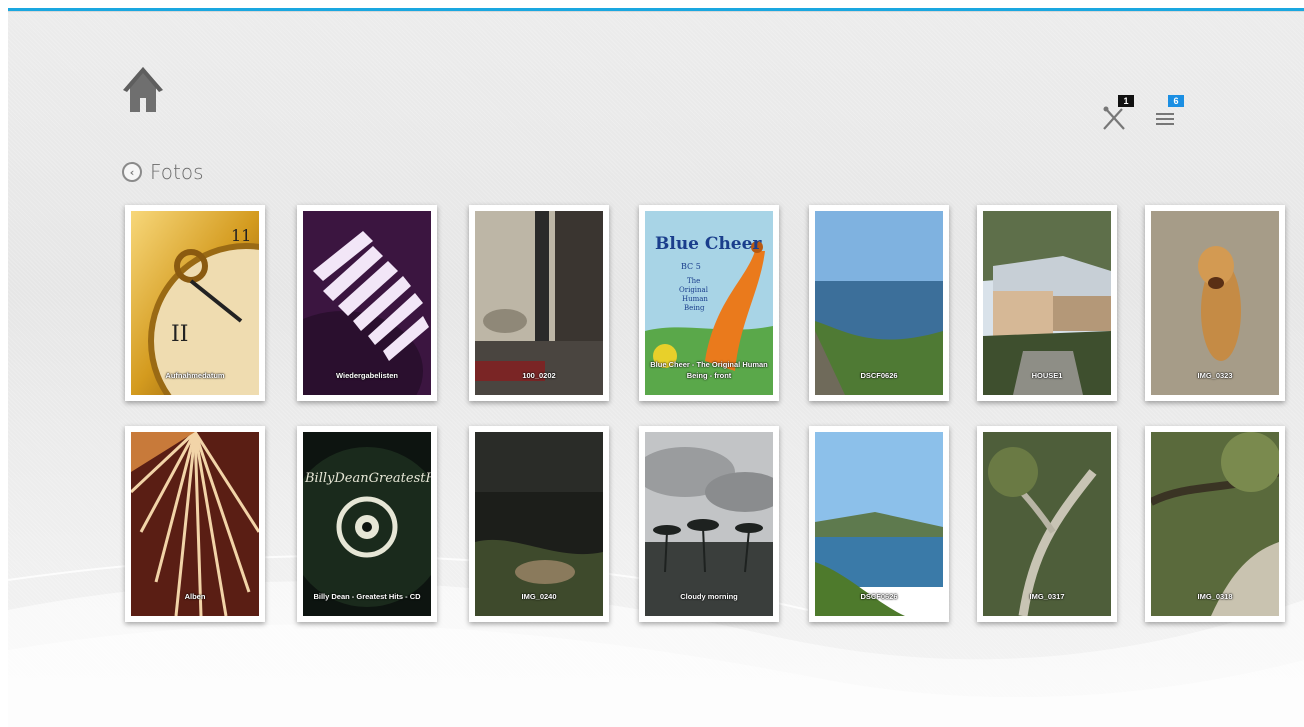 Image resolution: width=1304 pixels, height=727 pixels. What do you see at coordinates (241, 235) in the screenshot?
I see `svg-text: 11` at bounding box center [241, 235].